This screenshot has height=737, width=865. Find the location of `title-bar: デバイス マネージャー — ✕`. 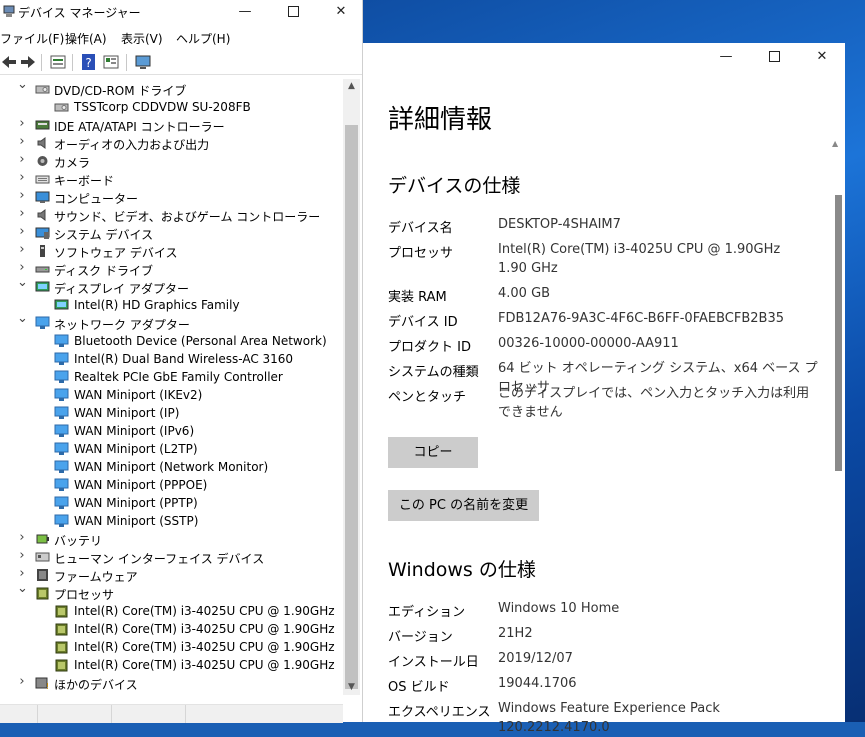

title-bar: デバイス マネージャー — ✕ is located at coordinates (181, 12).